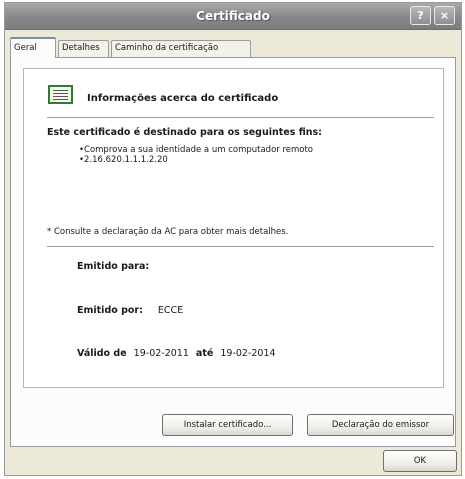 Image resolution: width=465 pixels, height=479 pixels. I want to click on info-title: Informações acerca do certificado, so click(183, 98).